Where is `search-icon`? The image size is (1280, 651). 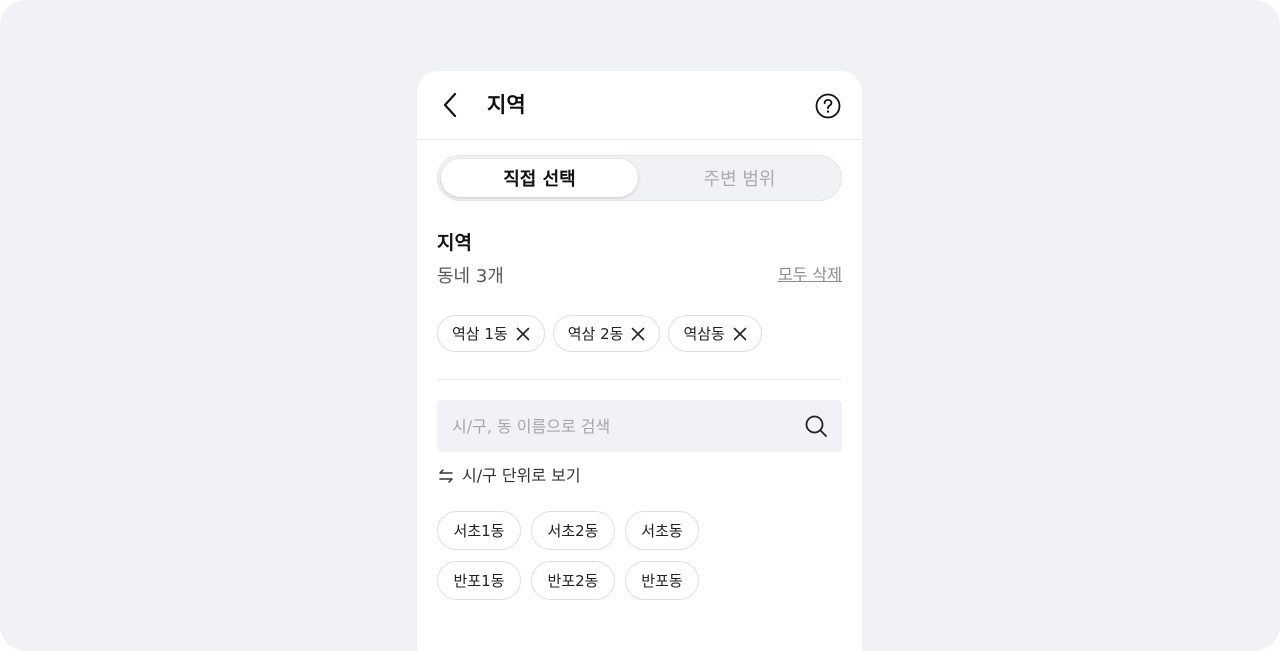 search-icon is located at coordinates (816, 426).